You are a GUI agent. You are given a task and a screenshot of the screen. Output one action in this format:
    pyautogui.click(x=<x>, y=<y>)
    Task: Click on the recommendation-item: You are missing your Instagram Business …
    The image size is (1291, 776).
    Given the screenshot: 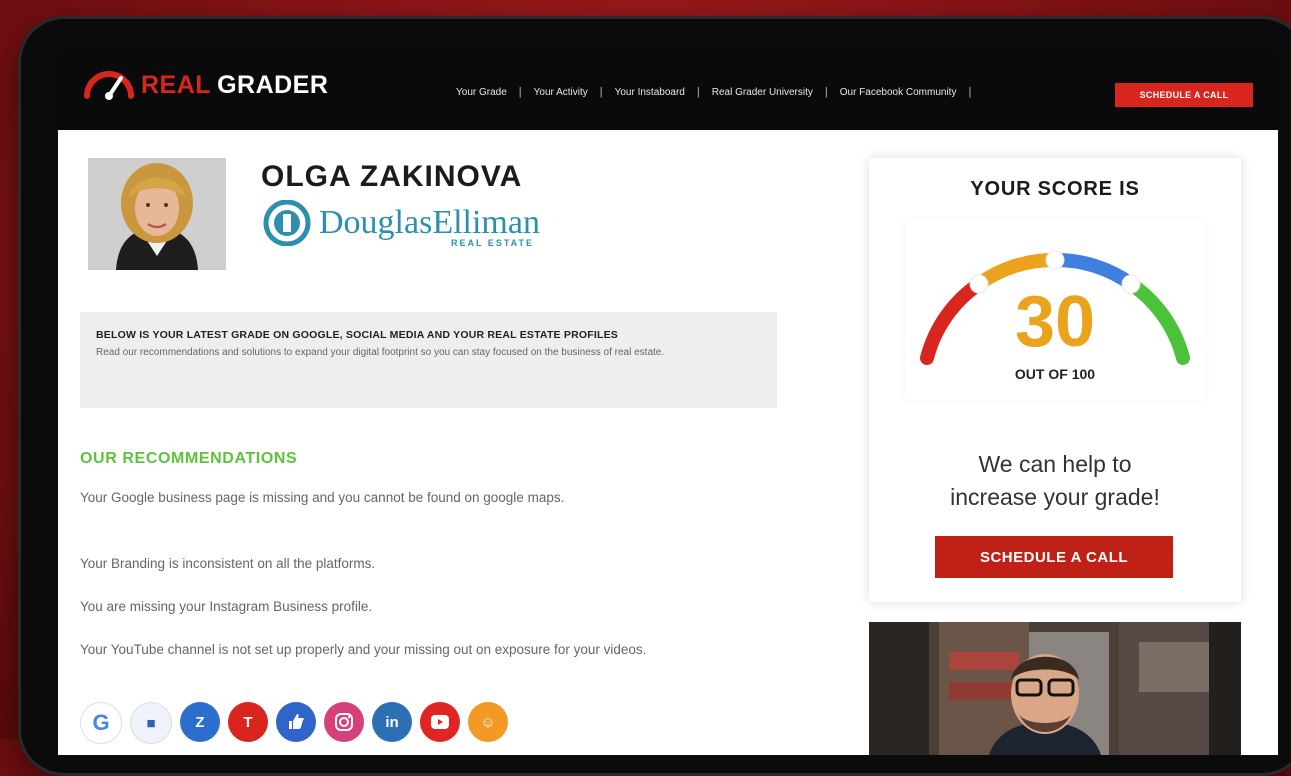 What is the action you would take?
    pyautogui.click(x=226, y=606)
    